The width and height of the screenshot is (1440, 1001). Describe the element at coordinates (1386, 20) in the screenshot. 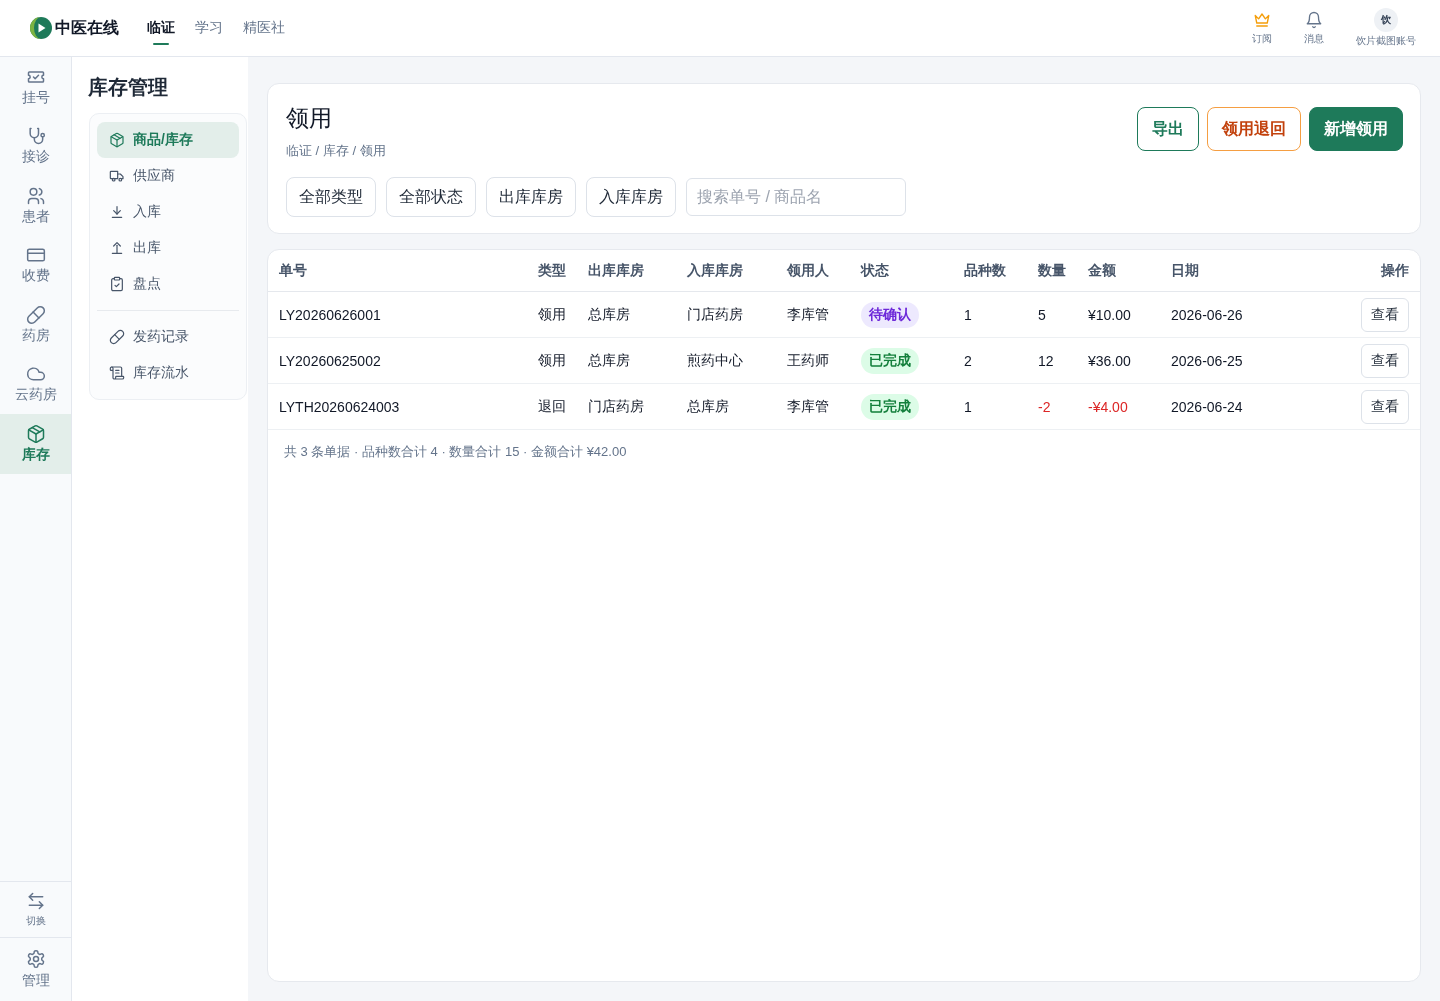

I see `avatar: 饮` at that location.